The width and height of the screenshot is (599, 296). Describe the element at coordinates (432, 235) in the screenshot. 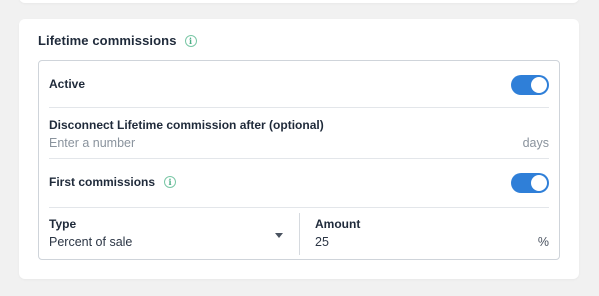

I see `amount-field: Amount 25 %` at that location.